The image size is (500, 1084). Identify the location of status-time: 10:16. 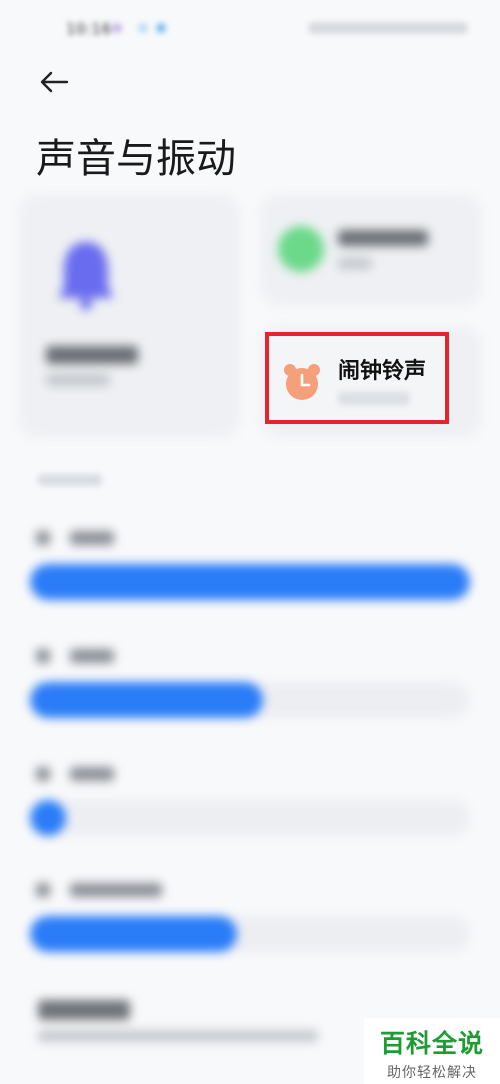
(89, 29).